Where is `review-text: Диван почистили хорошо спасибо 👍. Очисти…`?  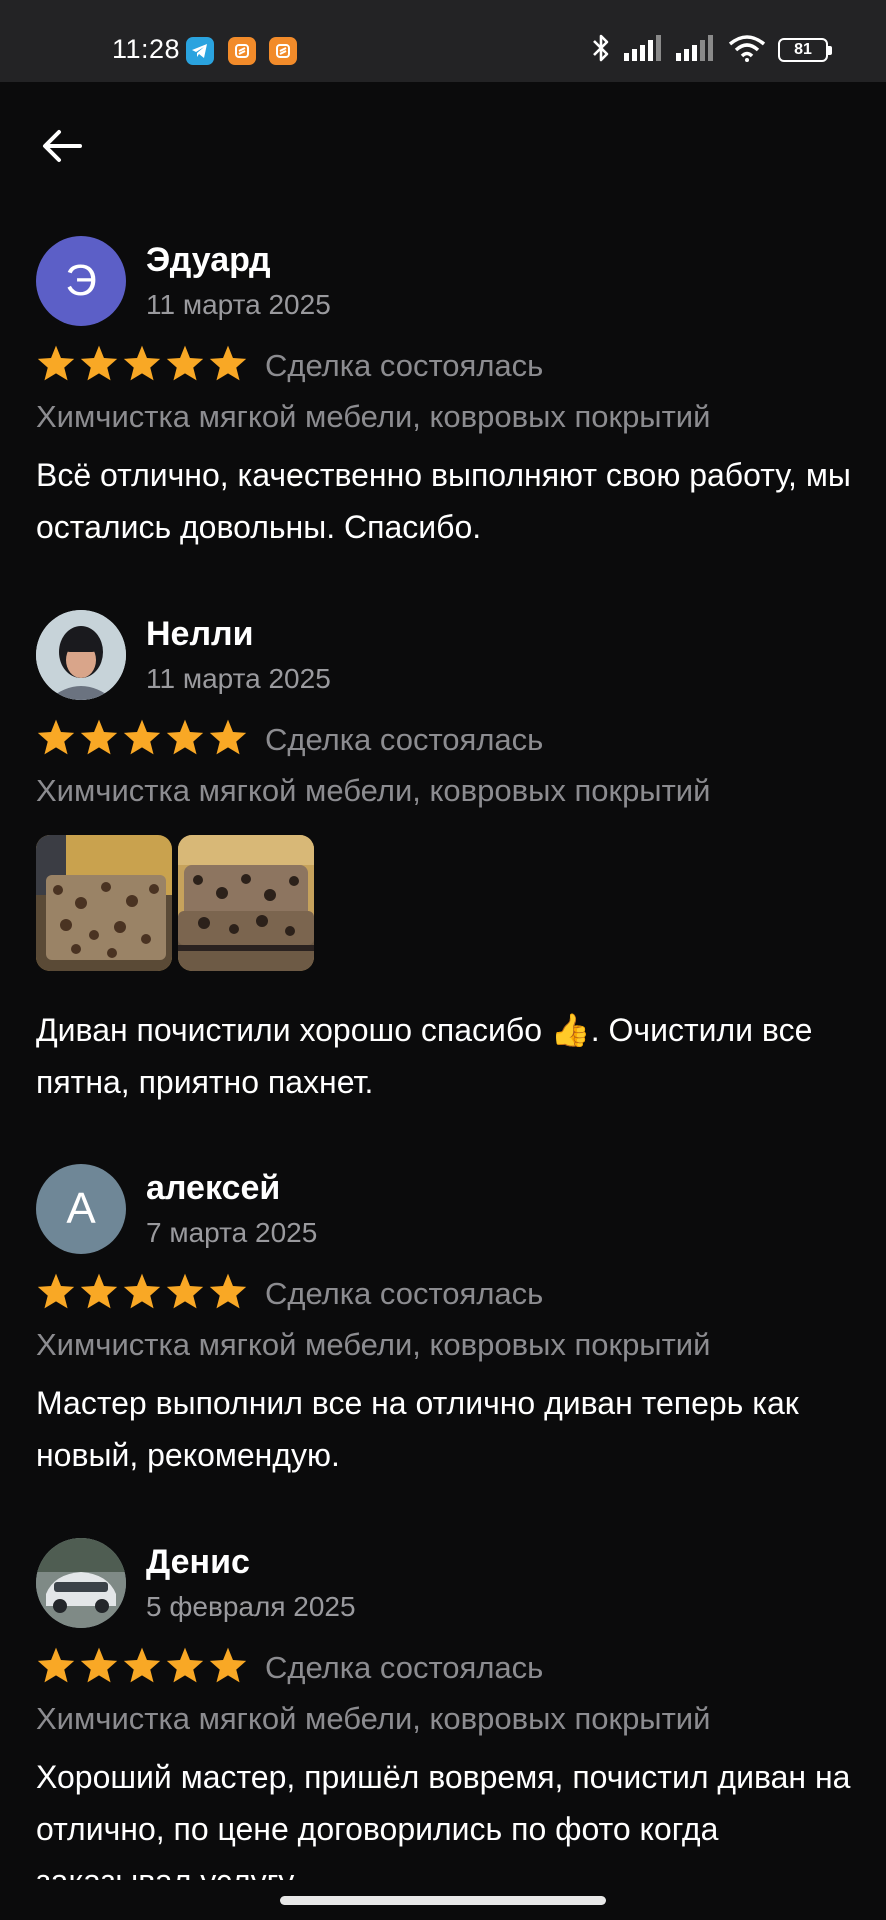 review-text: Диван почистили хорошо спасибо 👍. Очисти… is located at coordinates (424, 1056).